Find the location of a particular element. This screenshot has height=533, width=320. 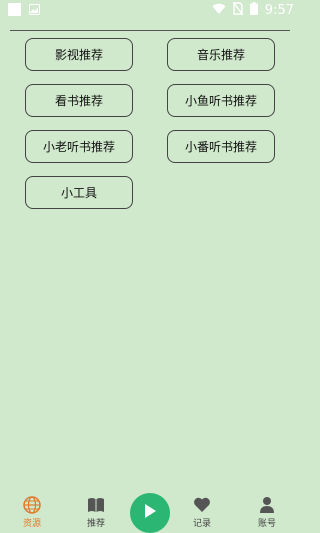

play-button is located at coordinates (150, 513).